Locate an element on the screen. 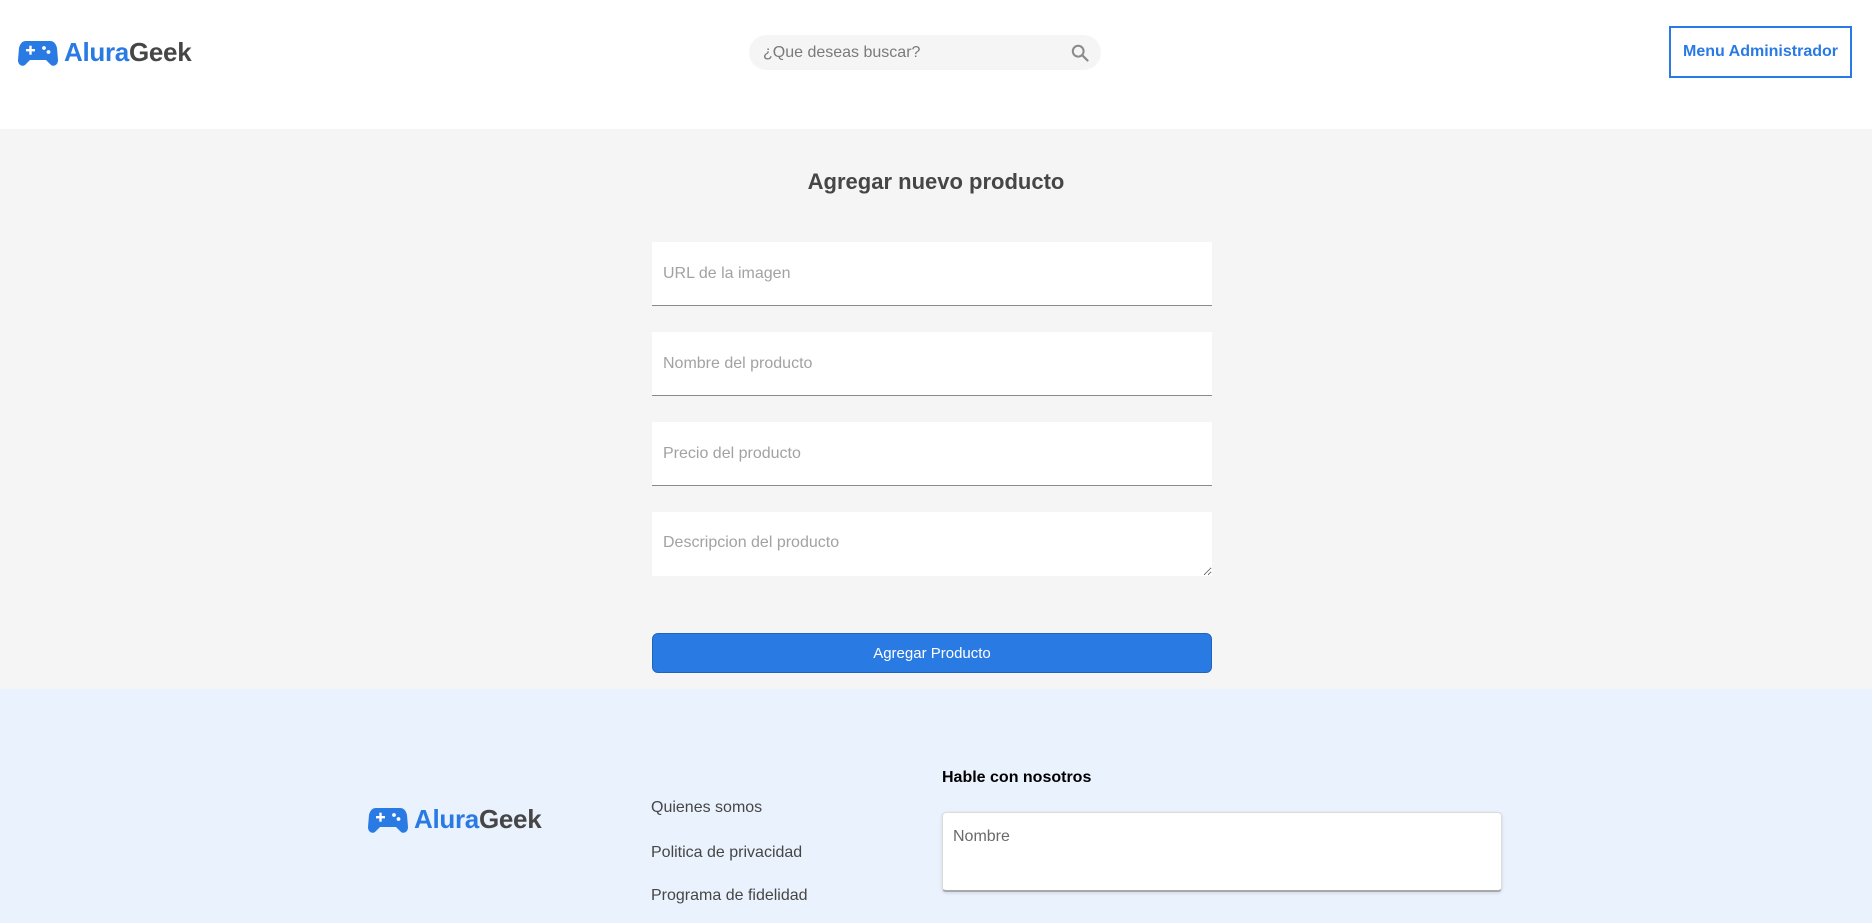 The width and height of the screenshot is (1872, 923). add-product-button: Agregar Producto is located at coordinates (932, 653).